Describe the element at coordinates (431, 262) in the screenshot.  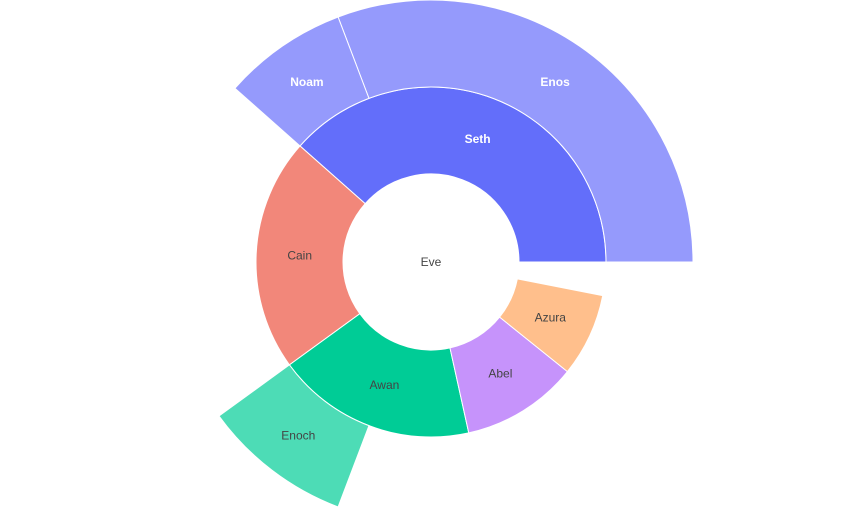
I see `label-eve: Eve` at that location.